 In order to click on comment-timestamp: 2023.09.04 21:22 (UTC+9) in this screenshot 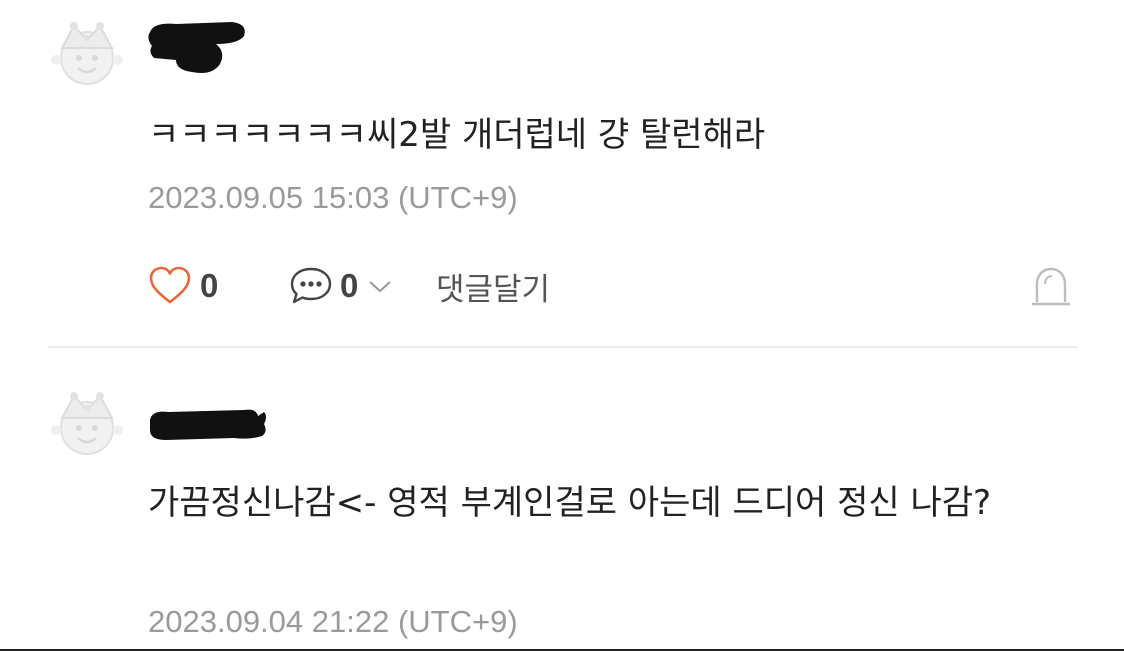, I will do `click(333, 621)`.